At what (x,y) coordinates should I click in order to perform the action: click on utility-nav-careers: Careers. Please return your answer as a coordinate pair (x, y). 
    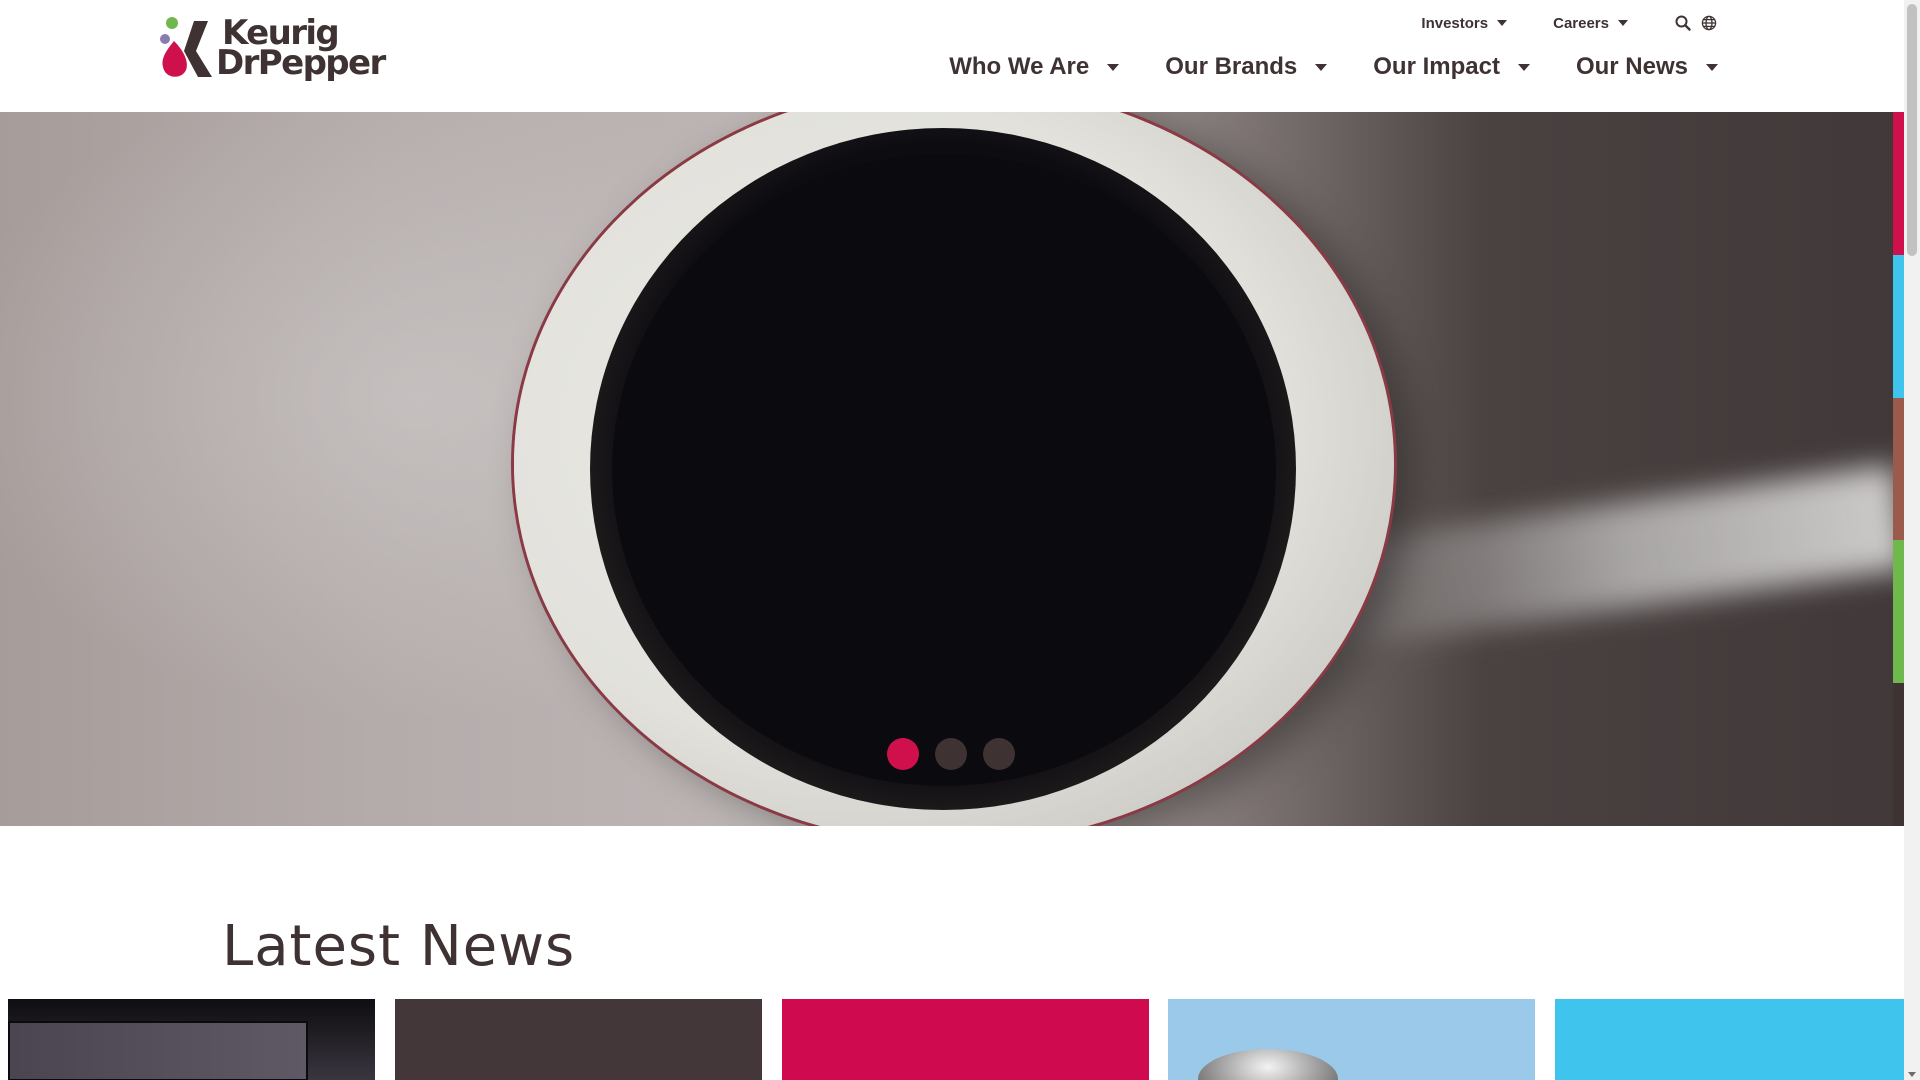
    Looking at the image, I should click on (1590, 23).